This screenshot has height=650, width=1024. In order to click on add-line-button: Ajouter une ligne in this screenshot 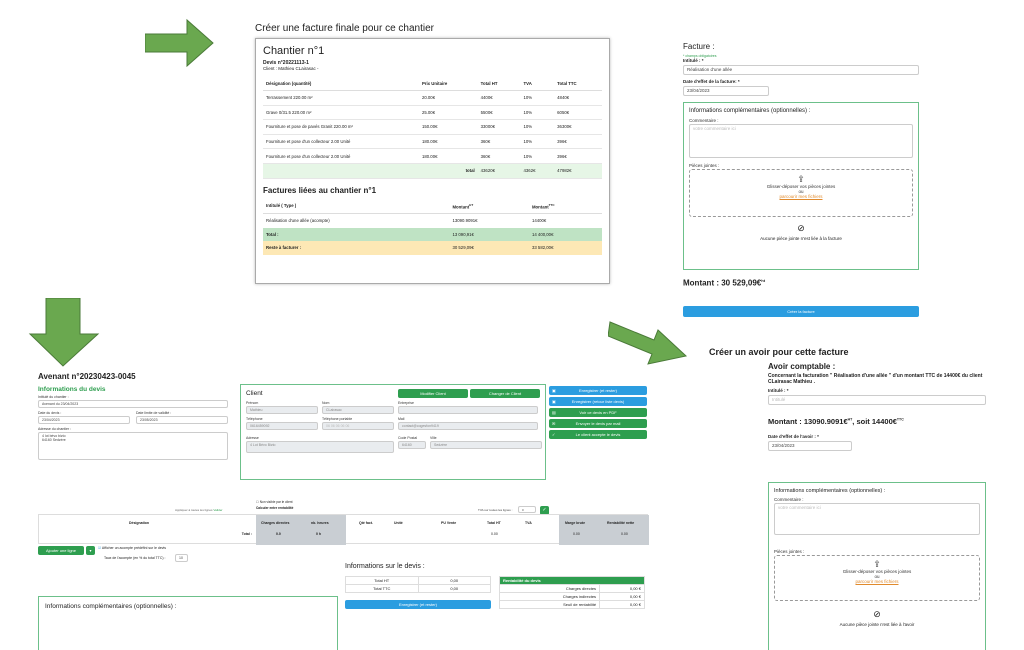, I will do `click(61, 550)`.